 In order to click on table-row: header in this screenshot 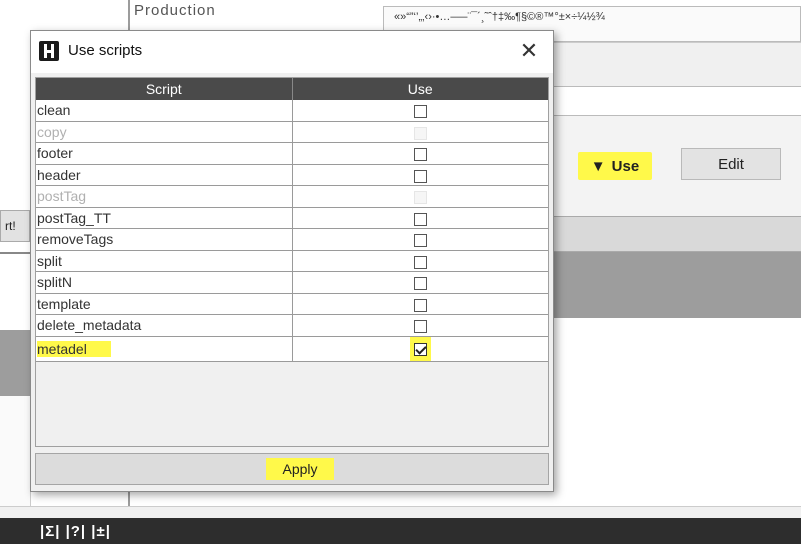, I will do `click(292, 175)`.